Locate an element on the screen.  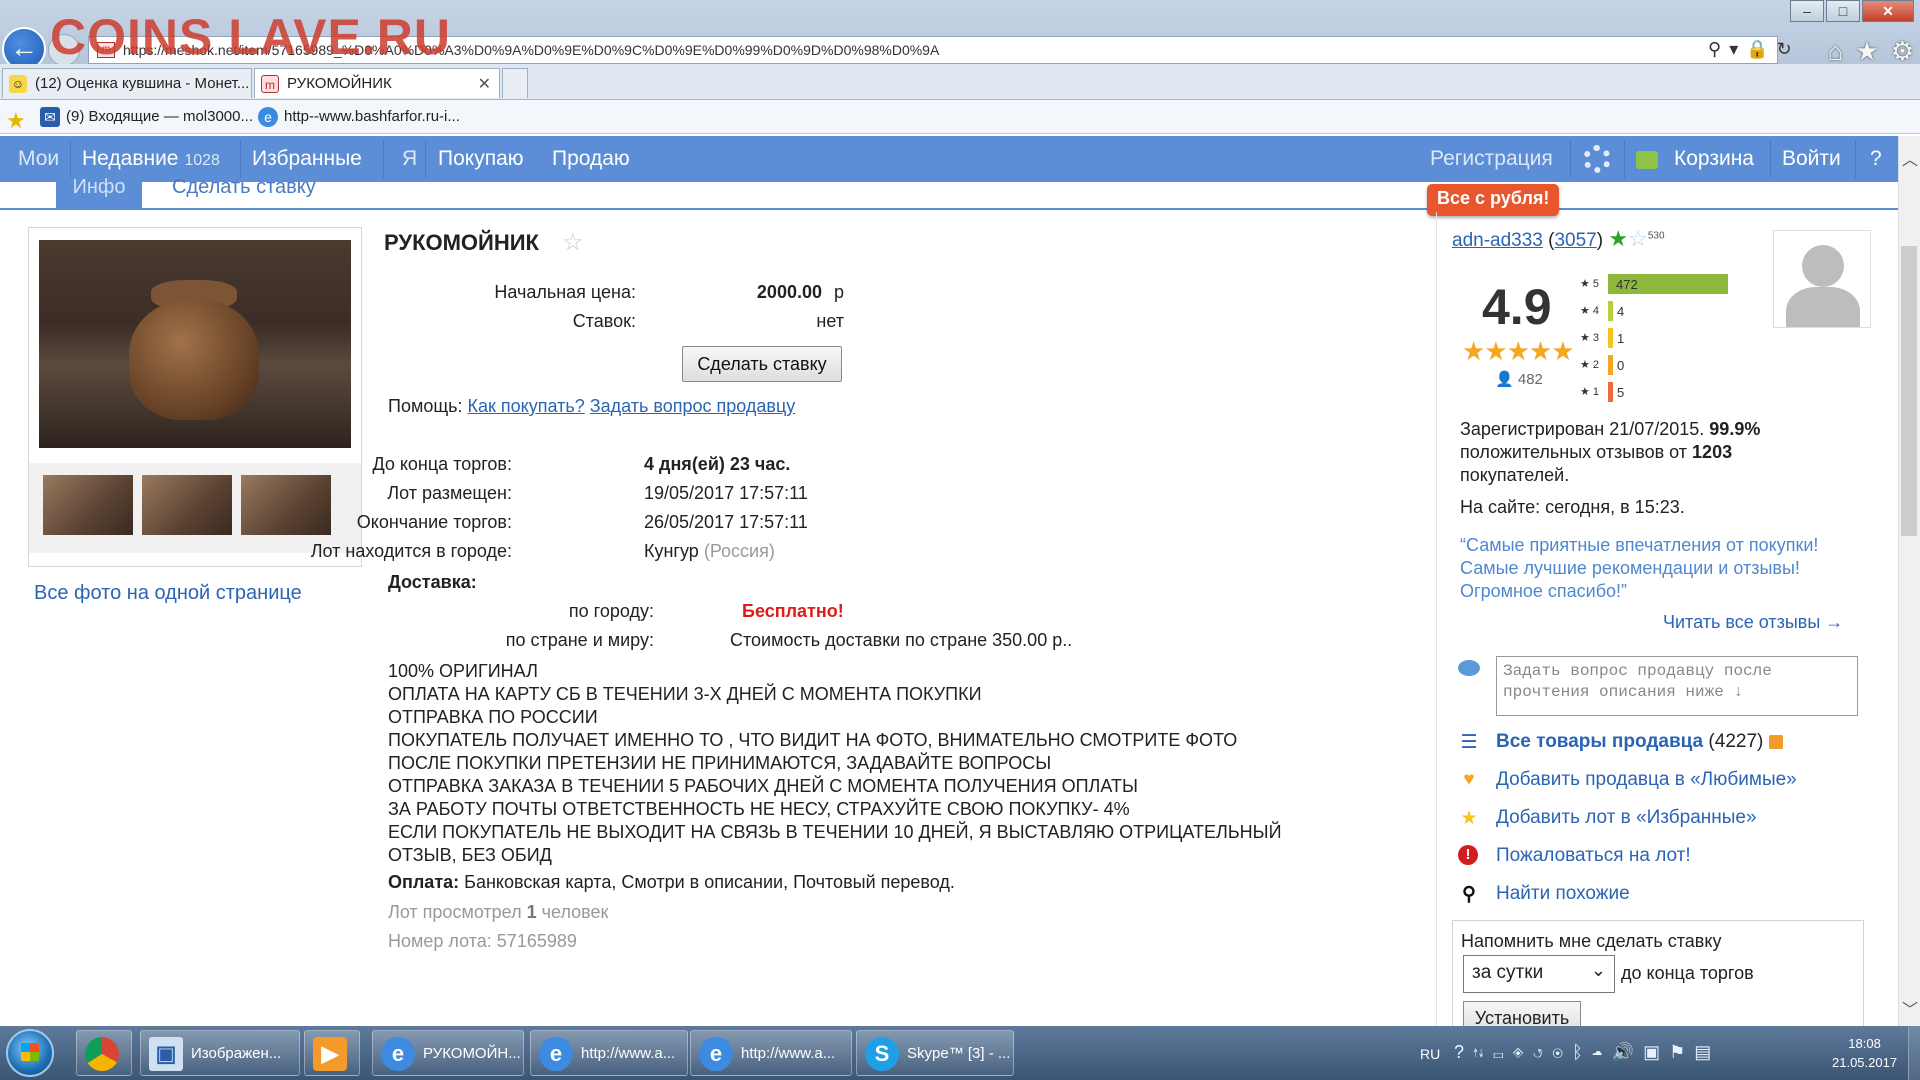
seller-header: adn-ad333 (3057) ★☆530 is located at coordinates (1558, 238).